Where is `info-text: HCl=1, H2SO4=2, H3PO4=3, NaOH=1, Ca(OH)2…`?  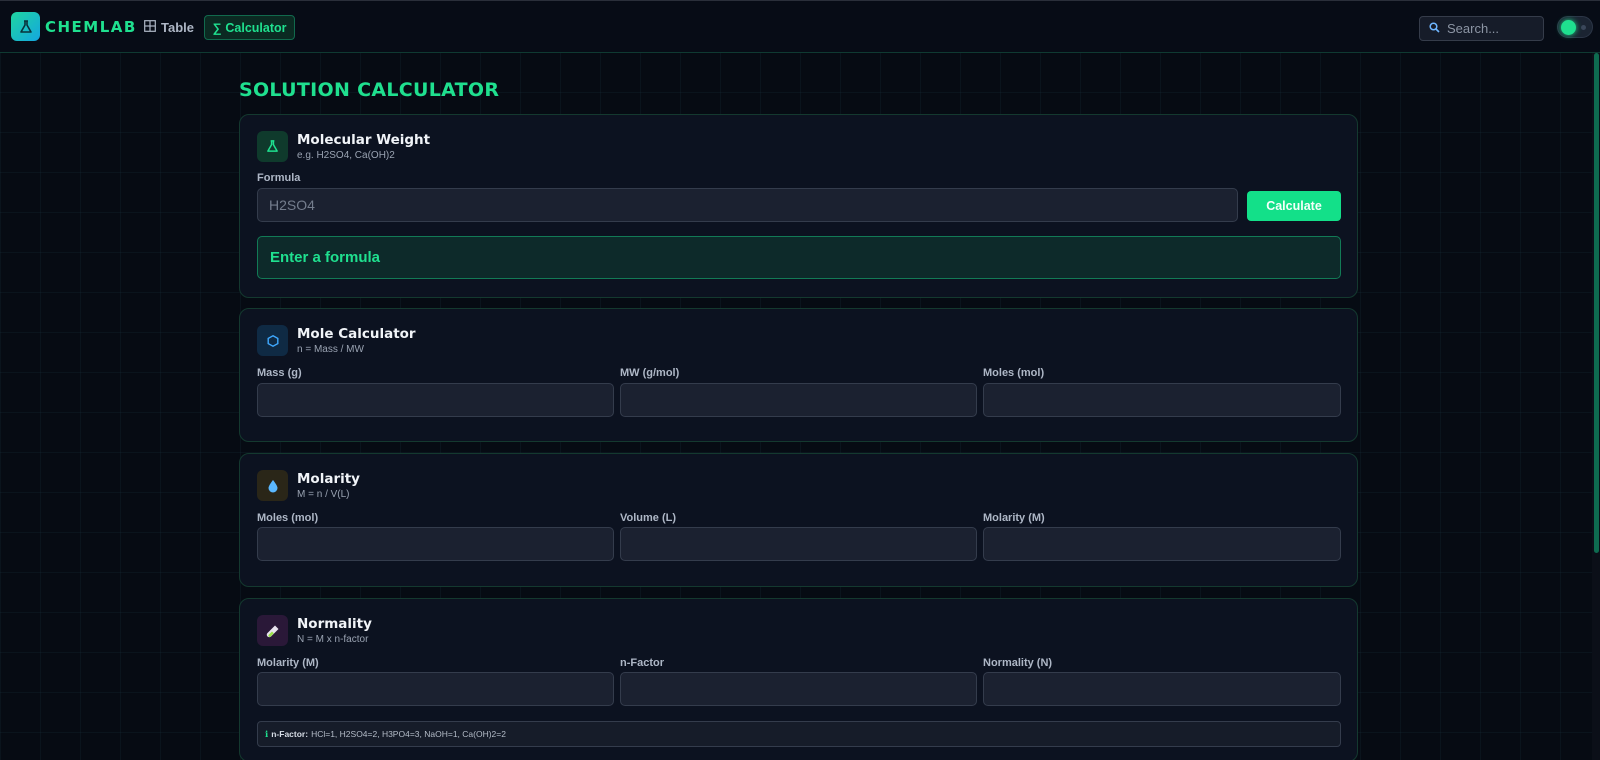
info-text: HCl=1, H2SO4=2, H3PO4=3, NaOH=1, Ca(OH)2… is located at coordinates (408, 734).